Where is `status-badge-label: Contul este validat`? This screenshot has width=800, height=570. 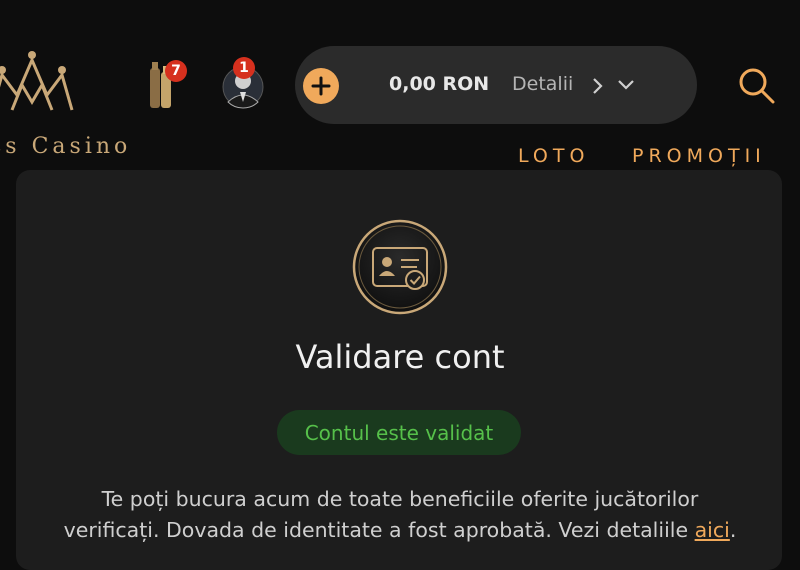 status-badge-label: Contul este validat is located at coordinates (399, 432).